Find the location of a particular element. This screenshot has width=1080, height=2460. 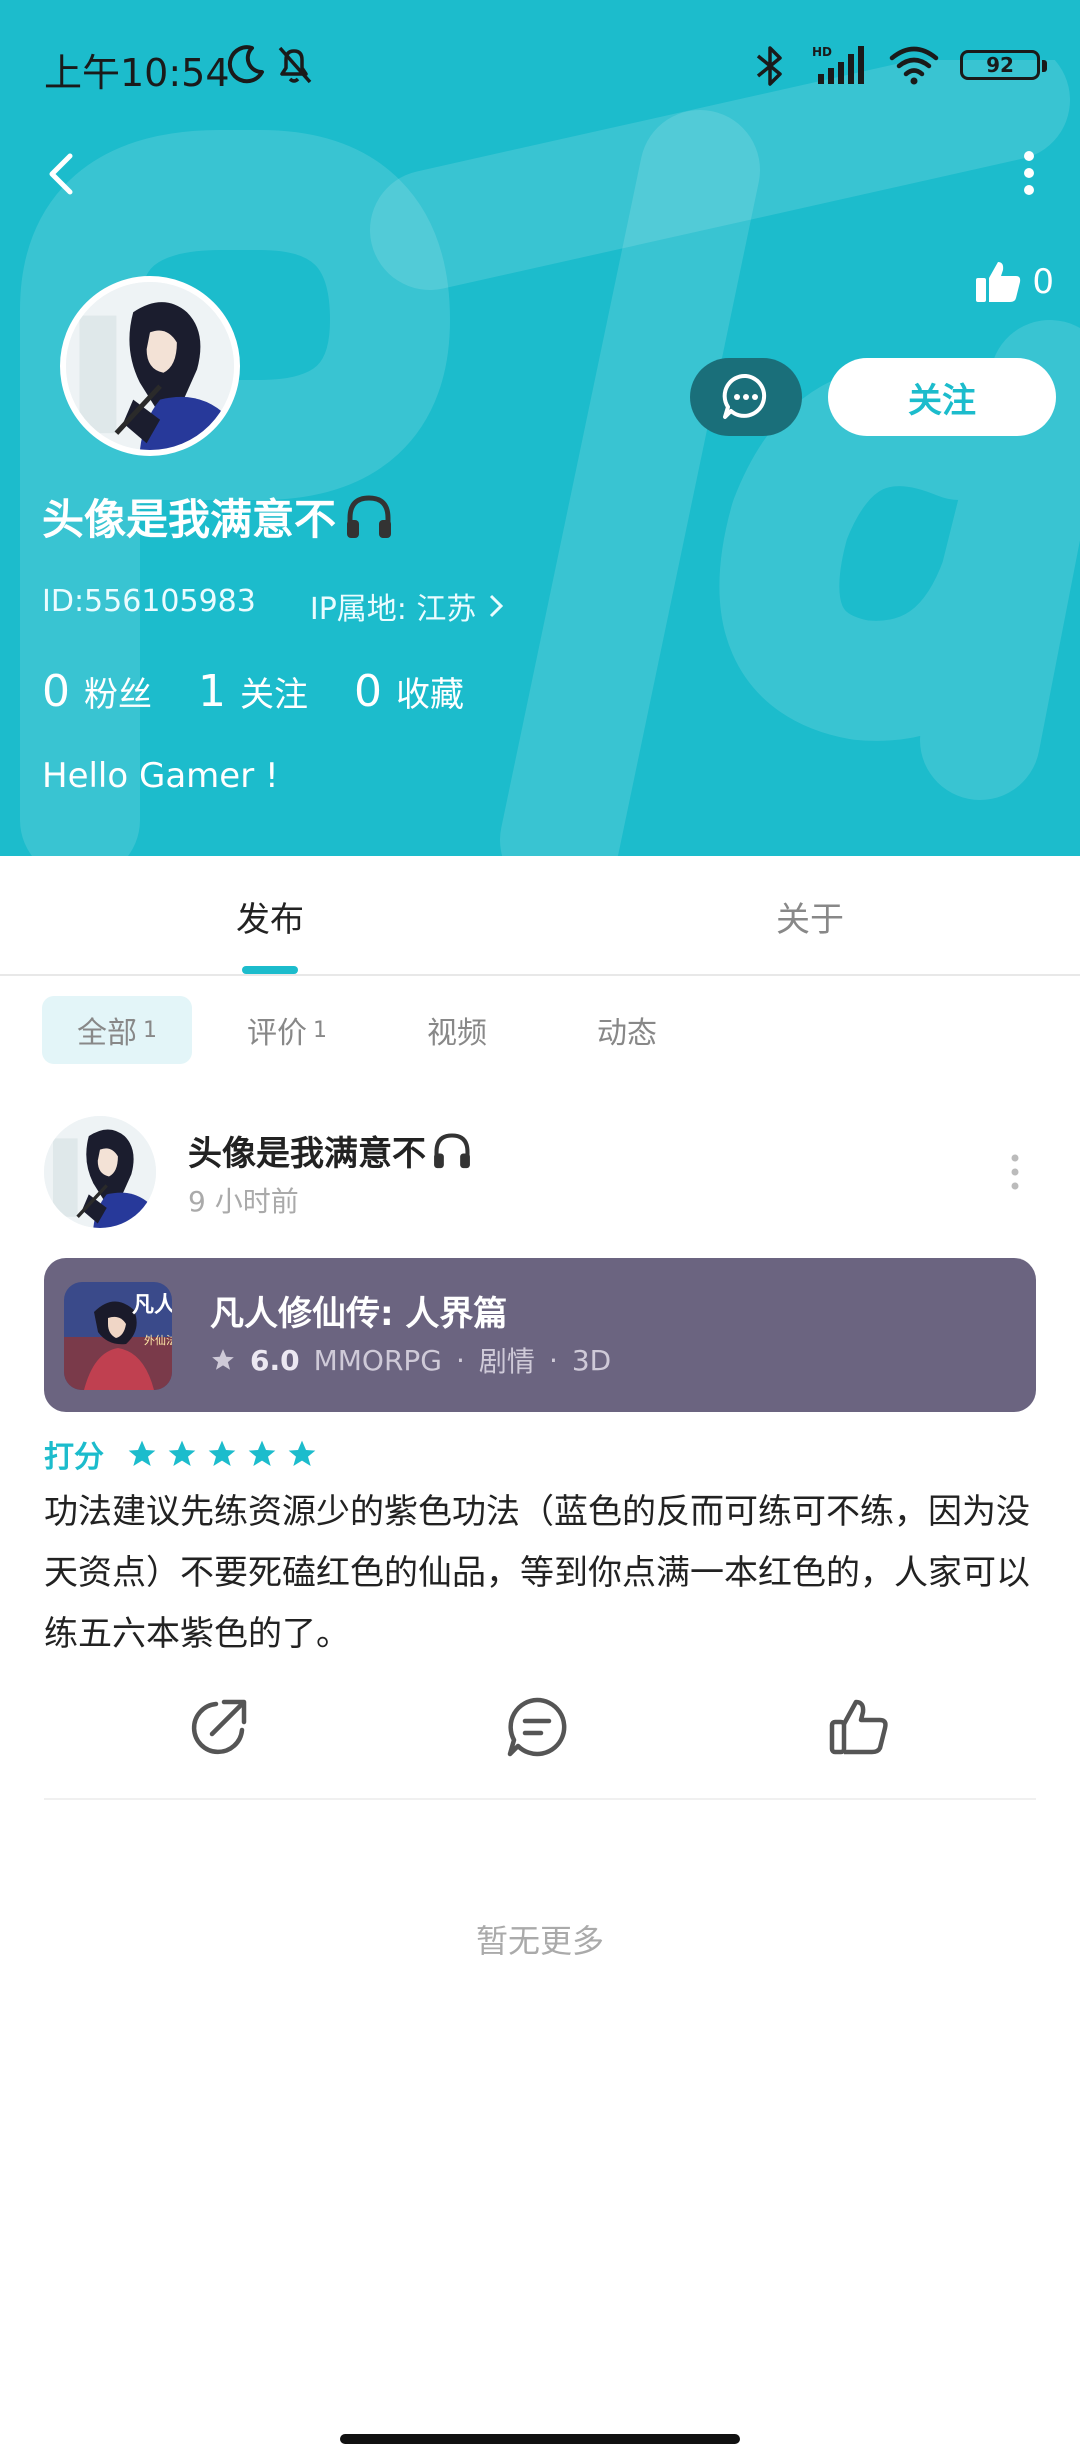

profile-stats: 0 粉丝 1 关注 0 收藏 is located at coordinates (253, 691).